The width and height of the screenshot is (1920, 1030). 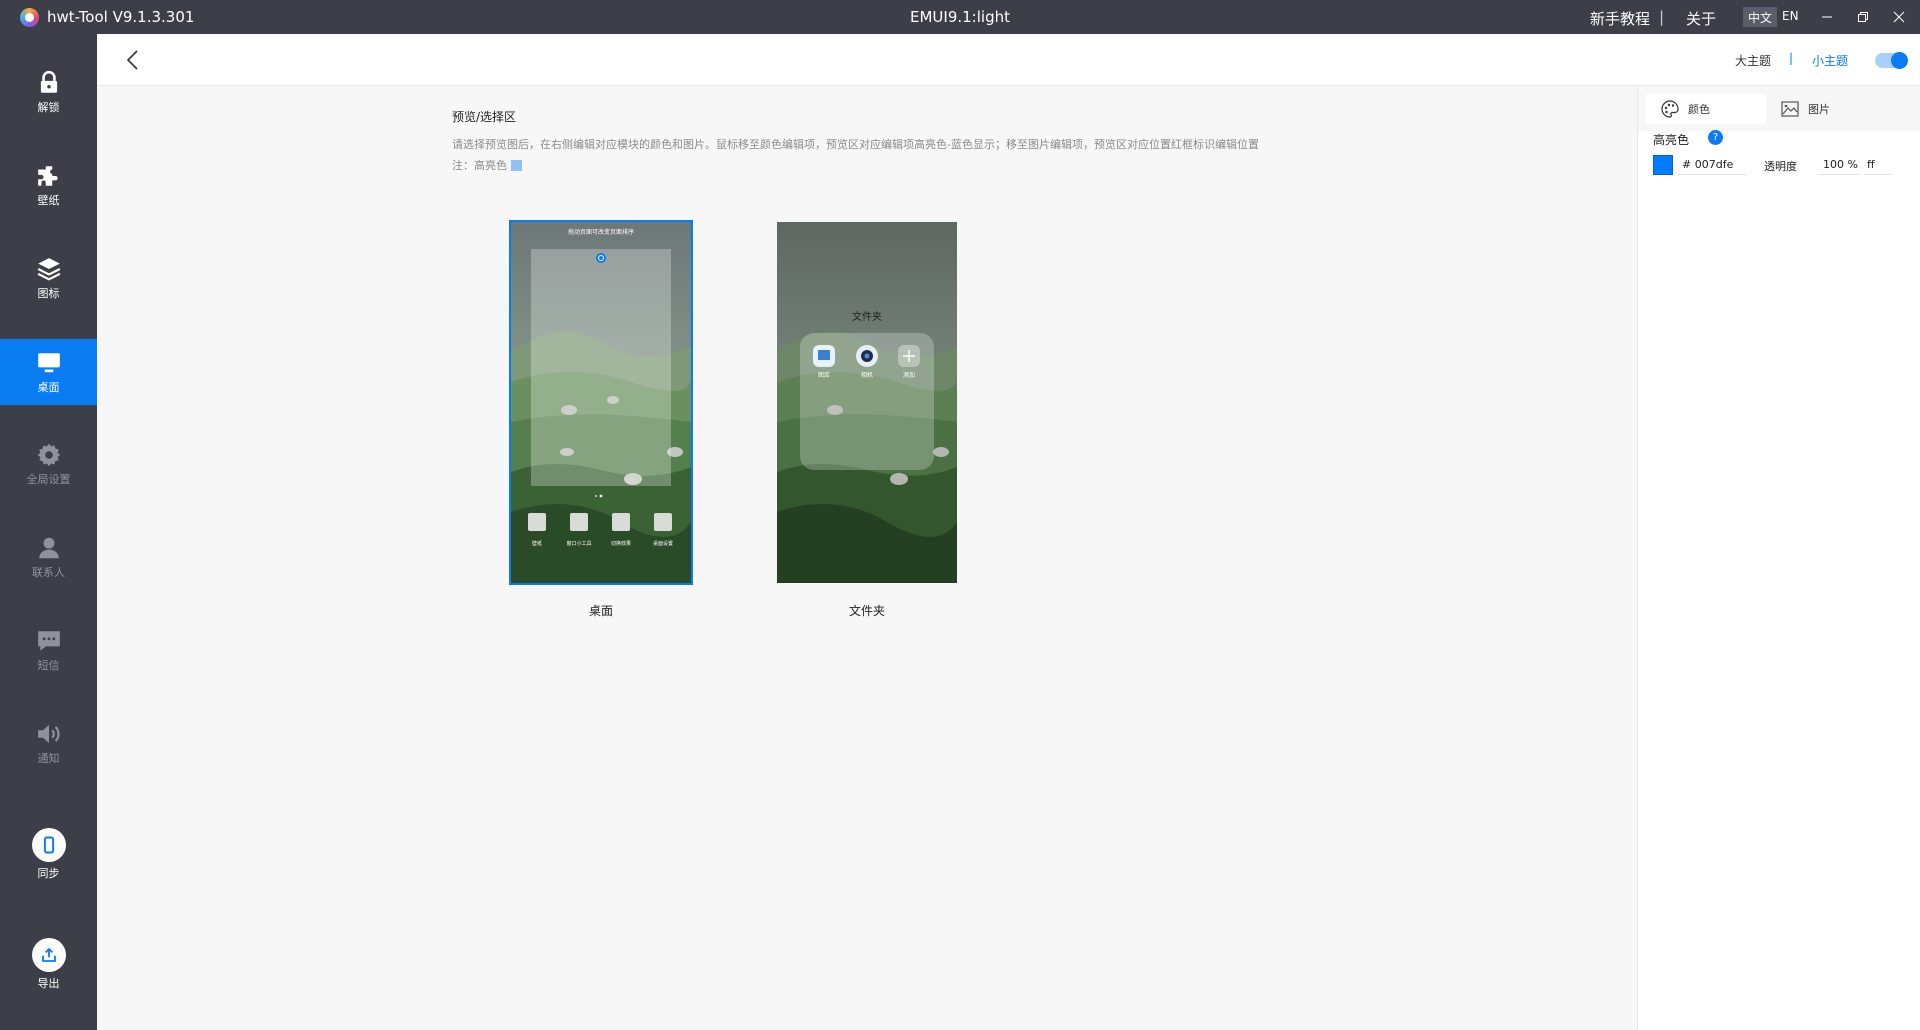 I want to click on folder-preview-caption: 文件夹, so click(x=866, y=611).